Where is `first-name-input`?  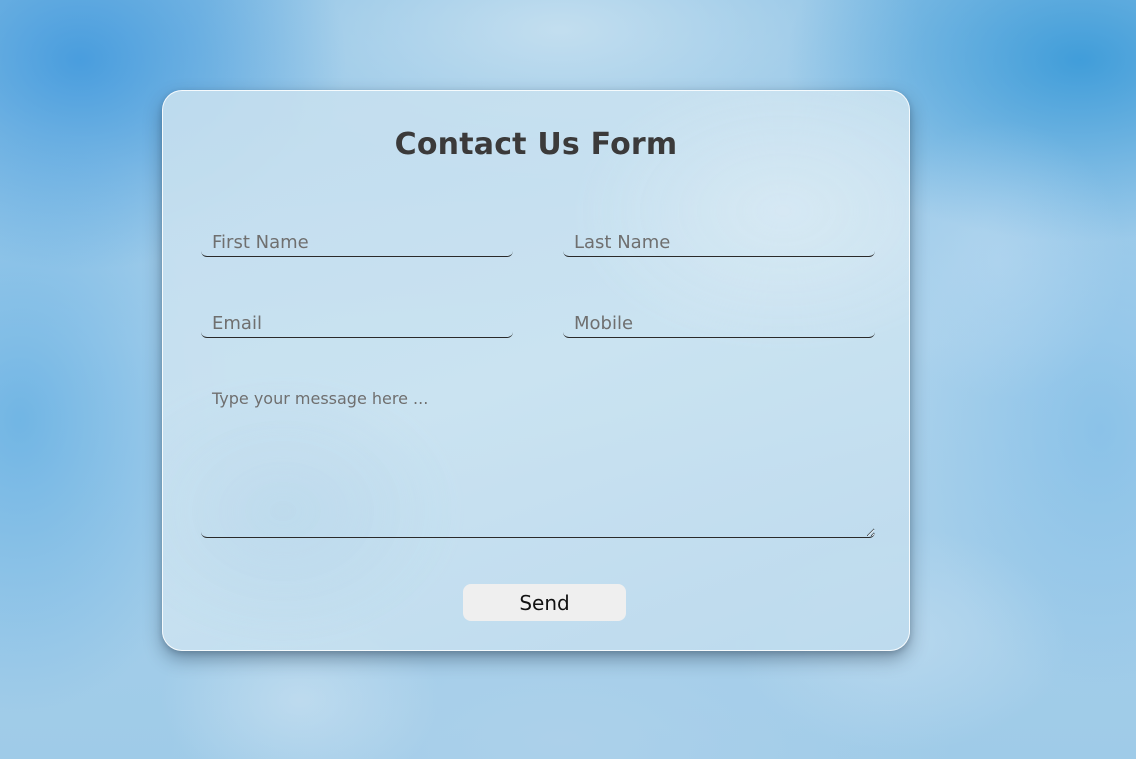
first-name-input is located at coordinates (357, 243).